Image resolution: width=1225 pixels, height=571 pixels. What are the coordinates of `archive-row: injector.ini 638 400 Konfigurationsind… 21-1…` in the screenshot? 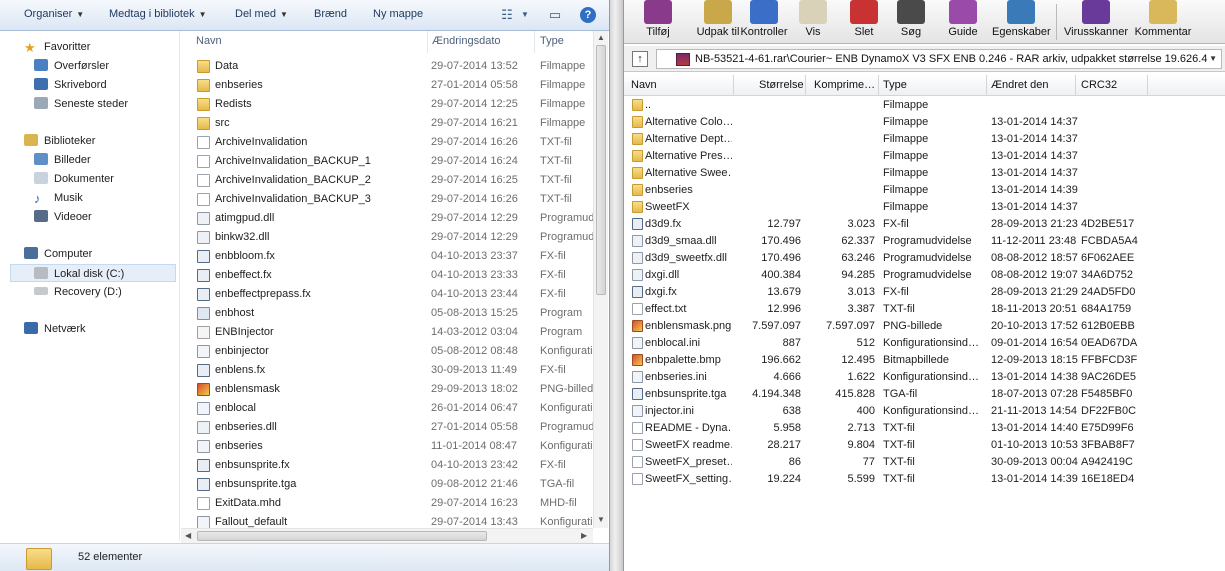 It's located at (924, 411).